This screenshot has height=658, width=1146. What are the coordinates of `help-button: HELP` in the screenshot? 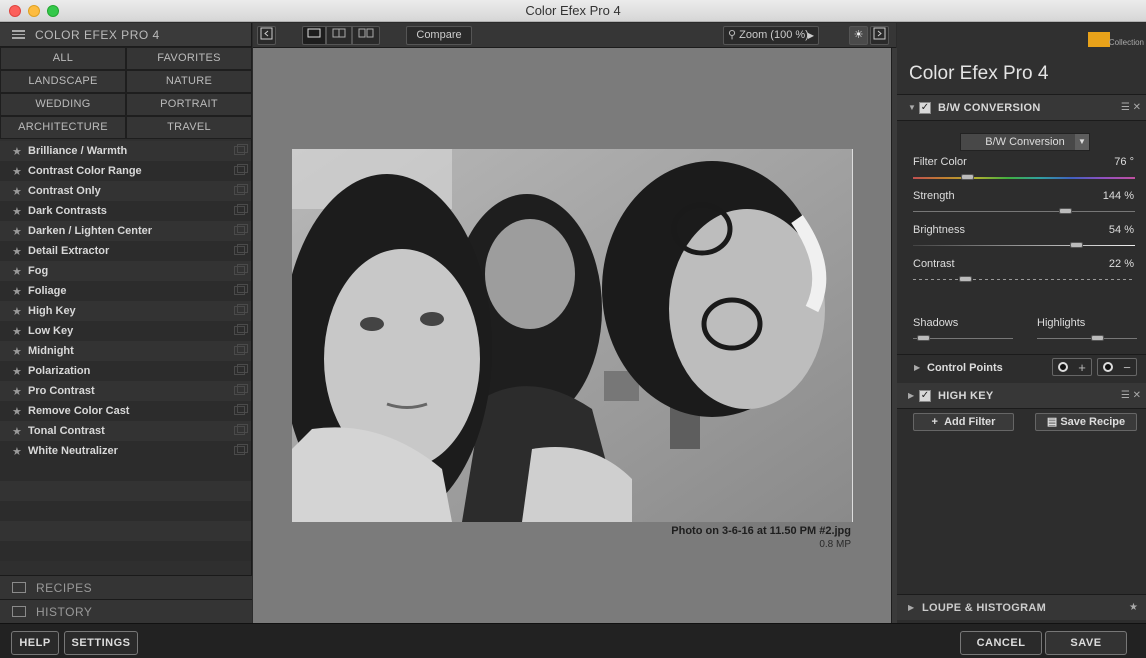 It's located at (35, 643).